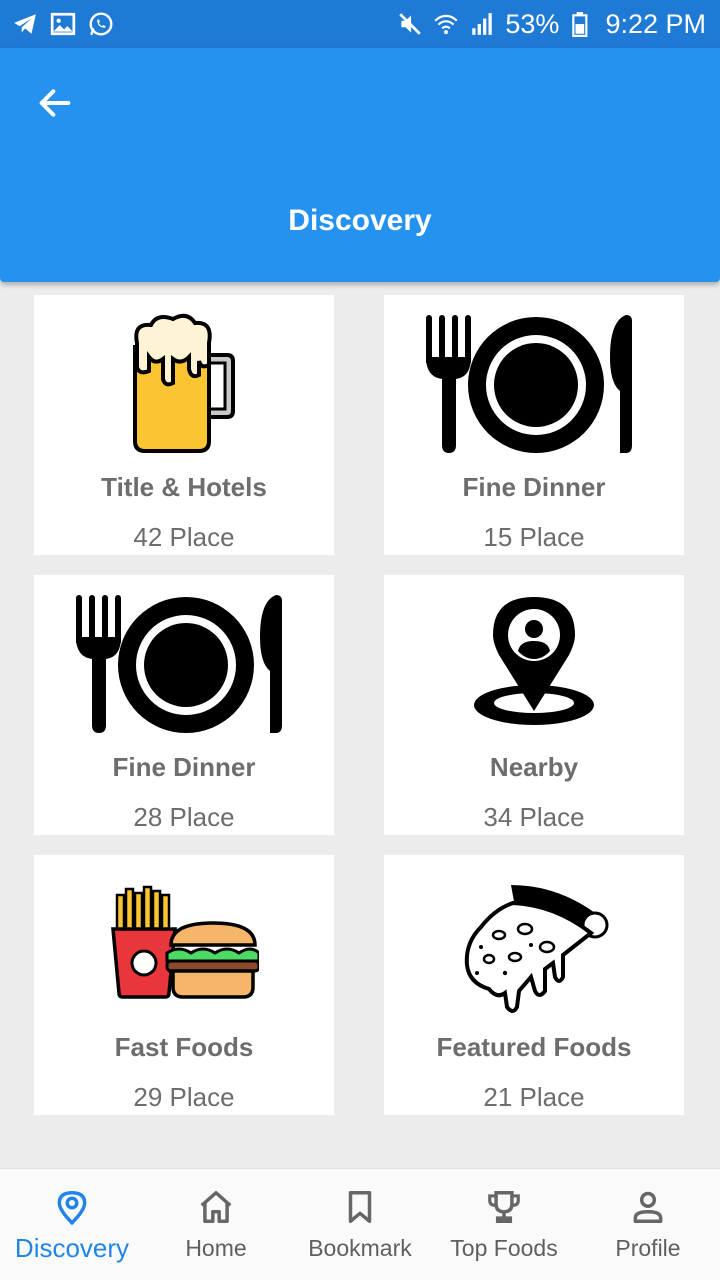  Describe the element at coordinates (582, 24) in the screenshot. I see `battery-icon` at that location.